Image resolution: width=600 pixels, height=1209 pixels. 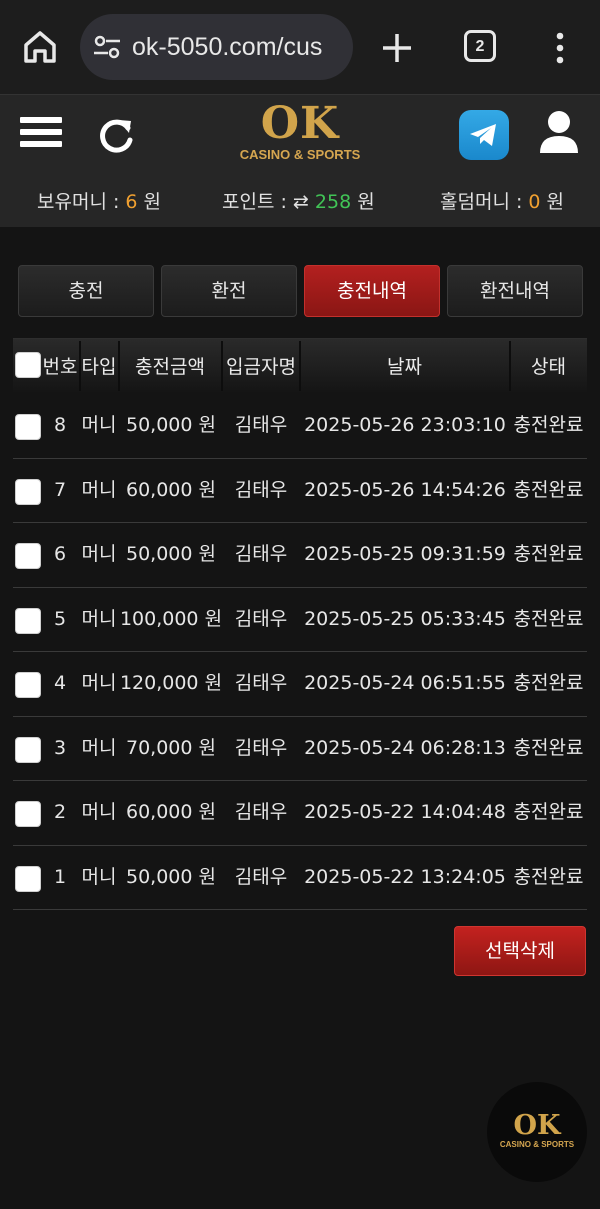 I want to click on money-balance-unit: 원, so click(x=149, y=202).